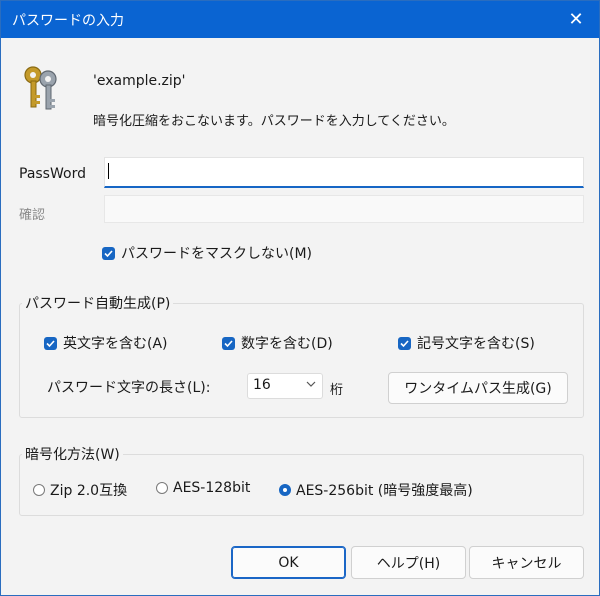  I want to click on close-icon: ✕, so click(576, 19).